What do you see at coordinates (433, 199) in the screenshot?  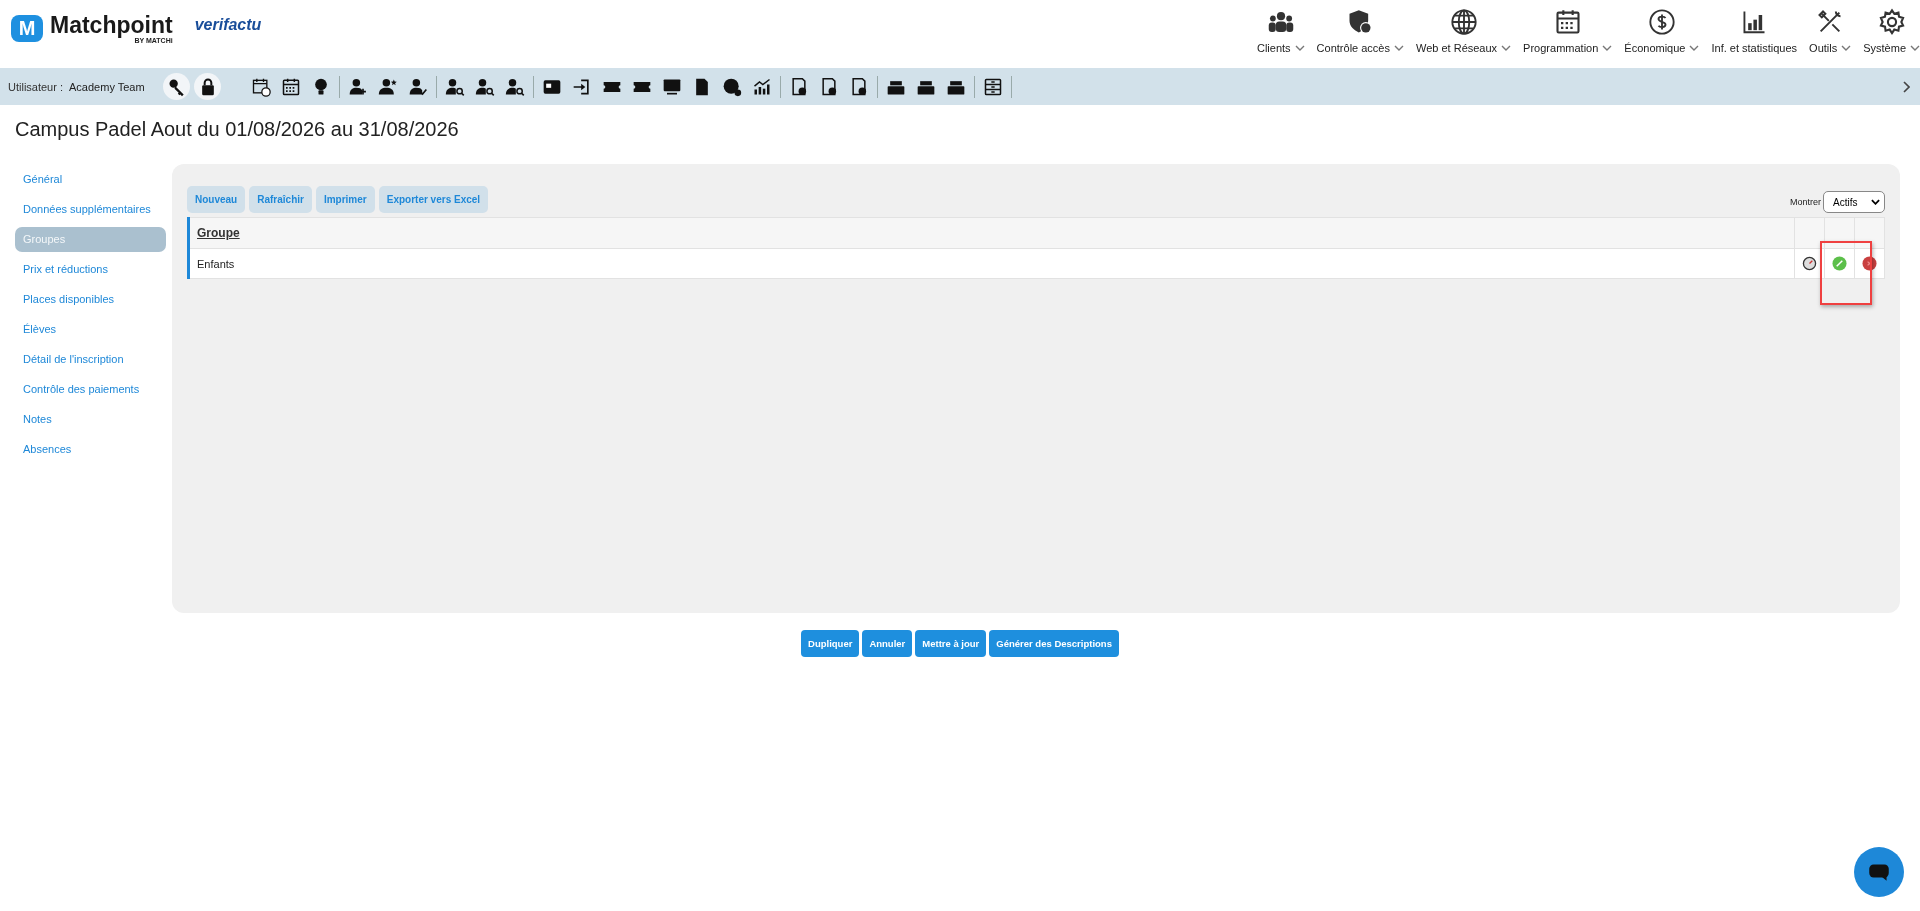 I see `action-button: Exporter vers Excel` at bounding box center [433, 199].